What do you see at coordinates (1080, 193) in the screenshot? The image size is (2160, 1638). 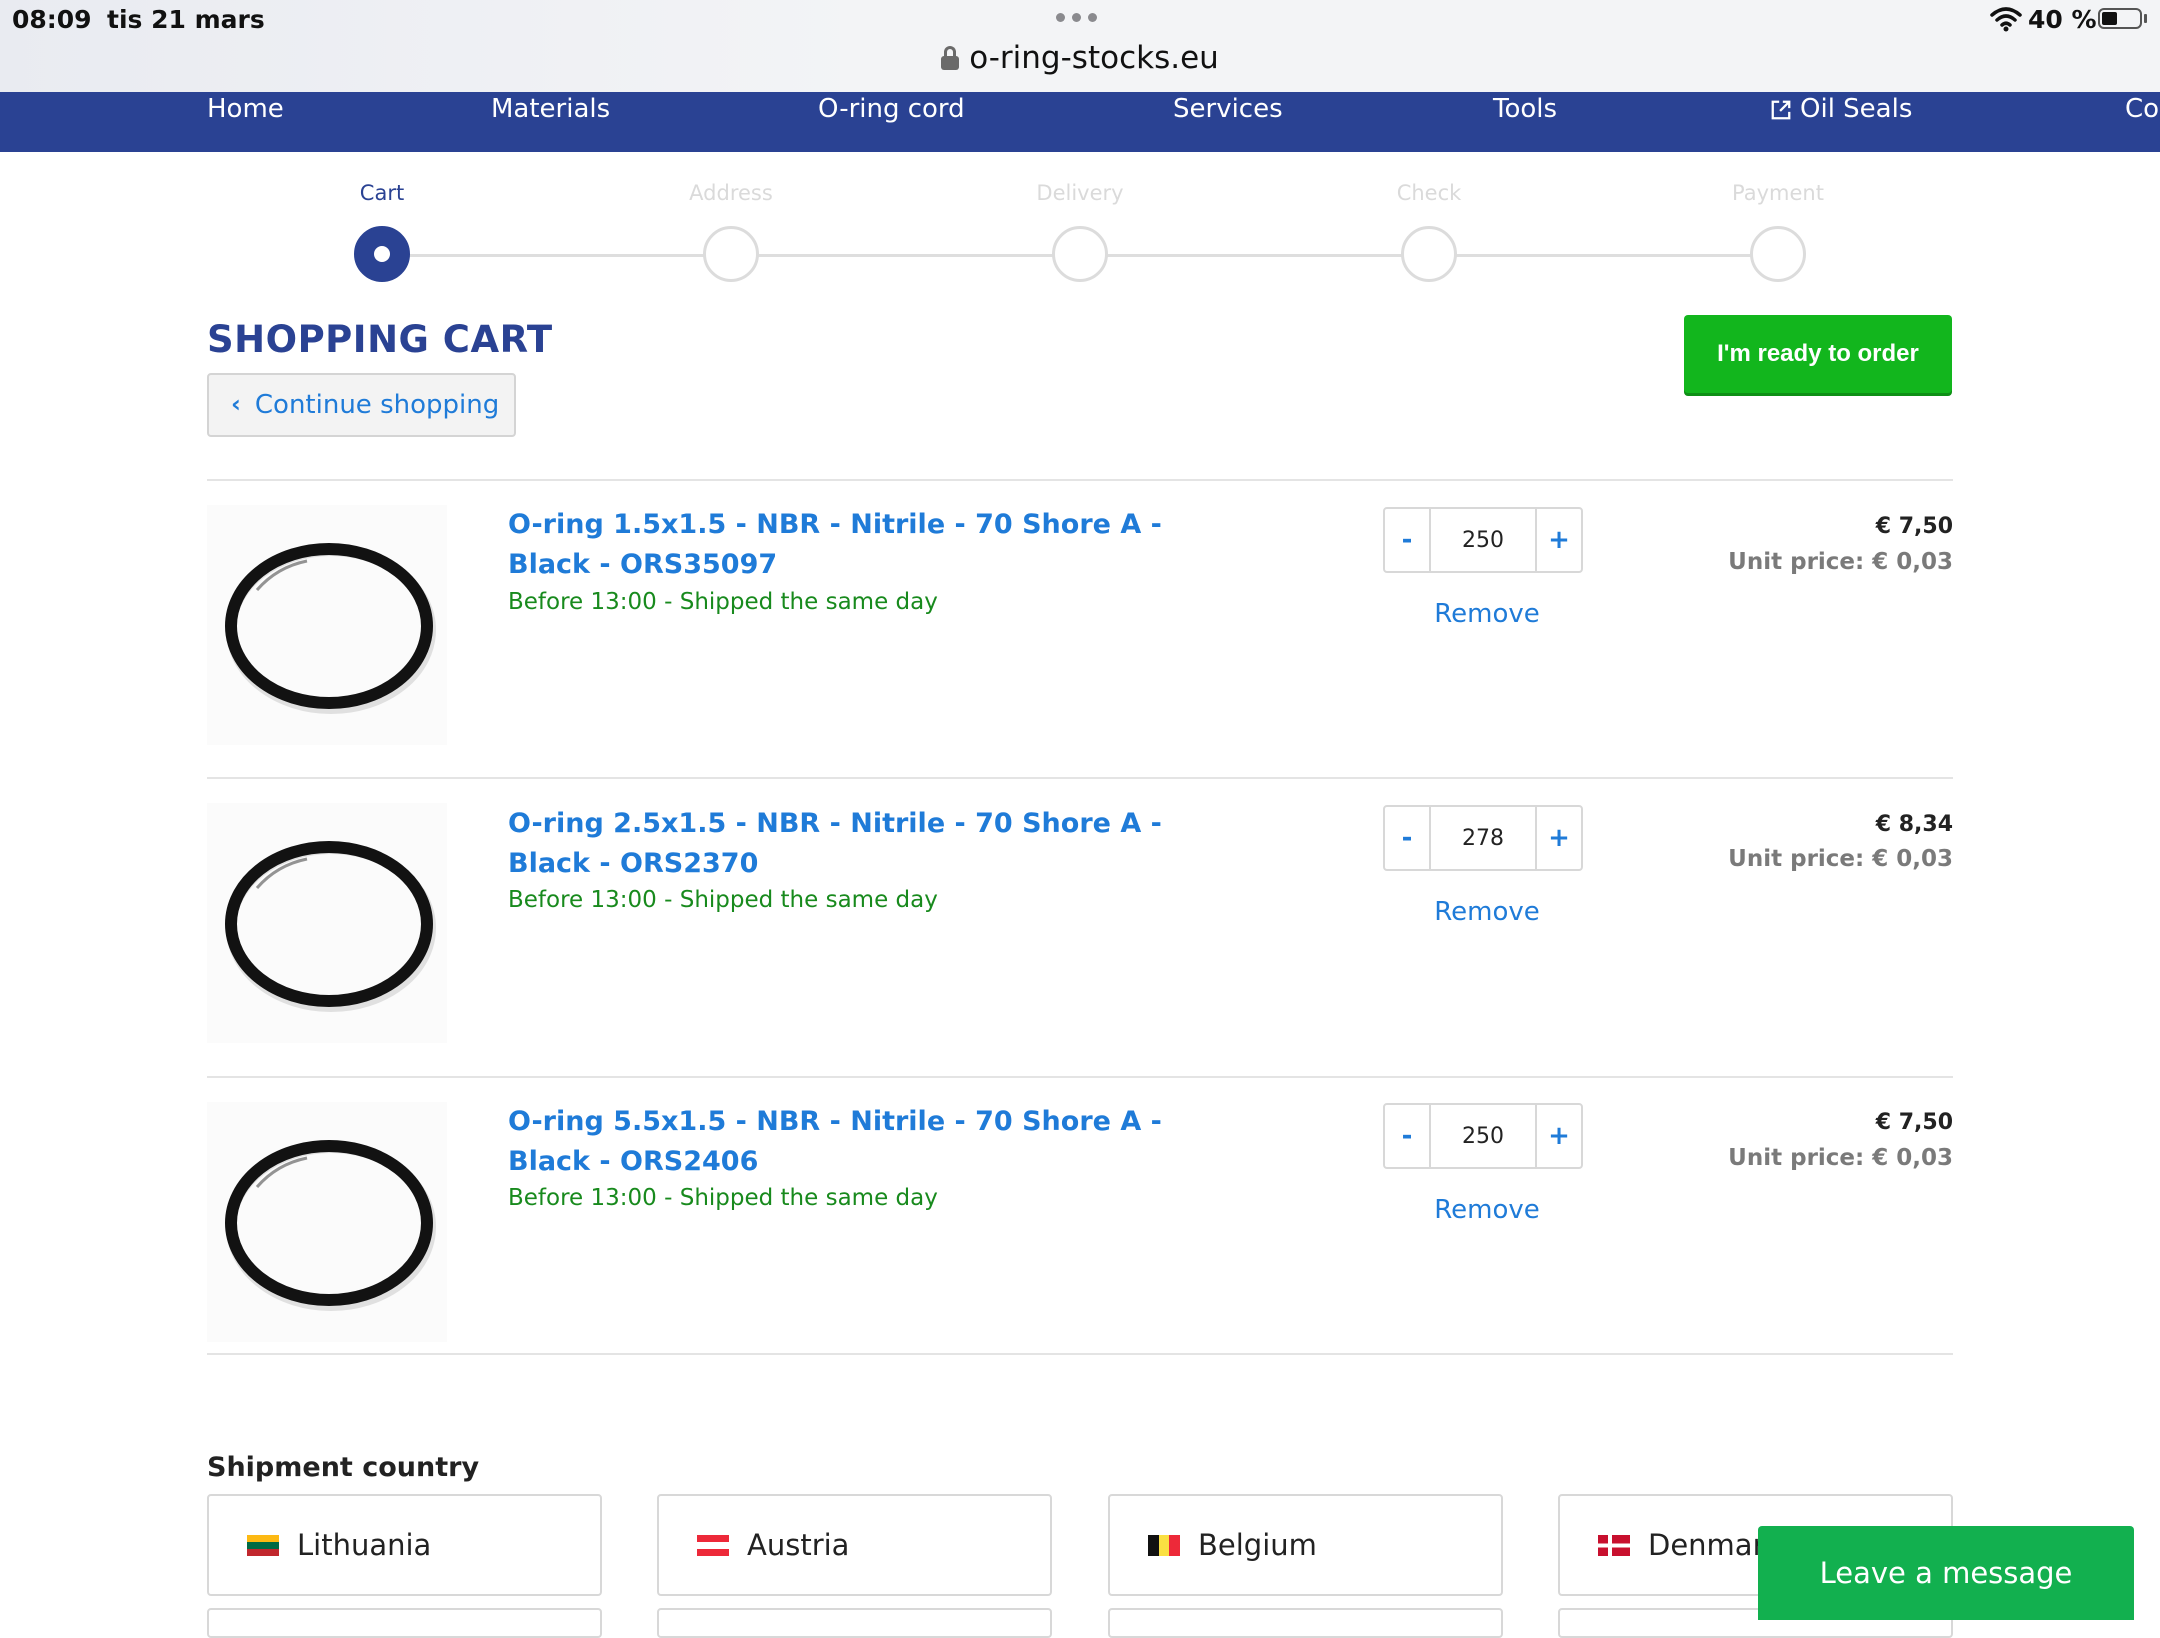 I see `step-label: Delivery` at bounding box center [1080, 193].